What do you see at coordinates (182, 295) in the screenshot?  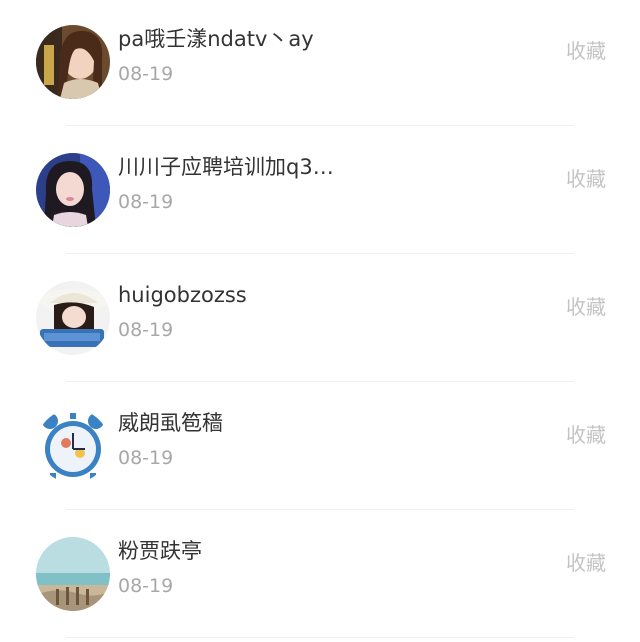 I see `user-name: huigobzozss` at bounding box center [182, 295].